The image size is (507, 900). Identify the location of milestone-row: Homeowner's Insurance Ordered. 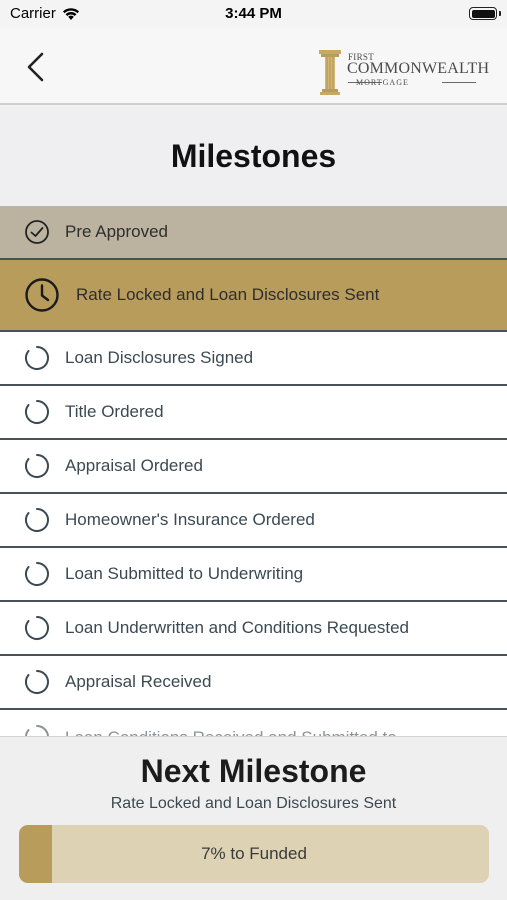
(253, 521).